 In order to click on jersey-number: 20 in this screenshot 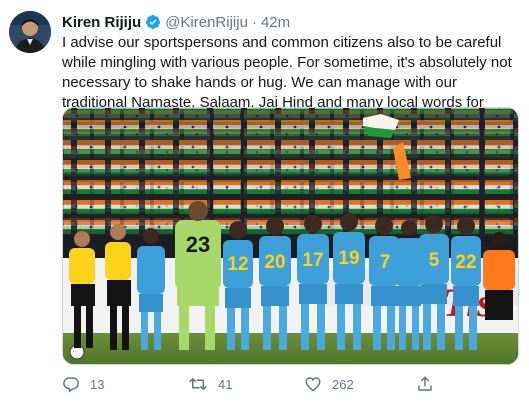, I will do `click(274, 262)`.